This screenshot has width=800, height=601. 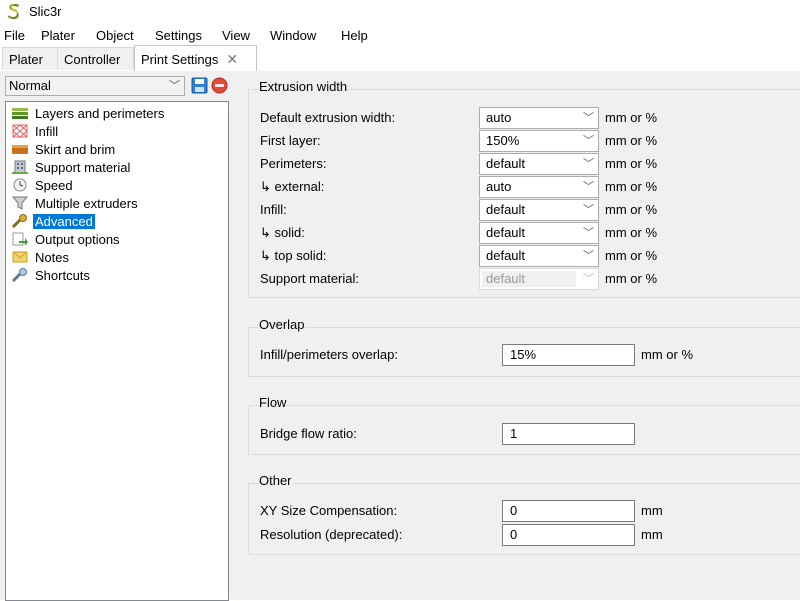 I want to click on tree-item-output-options: Output options, so click(x=66, y=239).